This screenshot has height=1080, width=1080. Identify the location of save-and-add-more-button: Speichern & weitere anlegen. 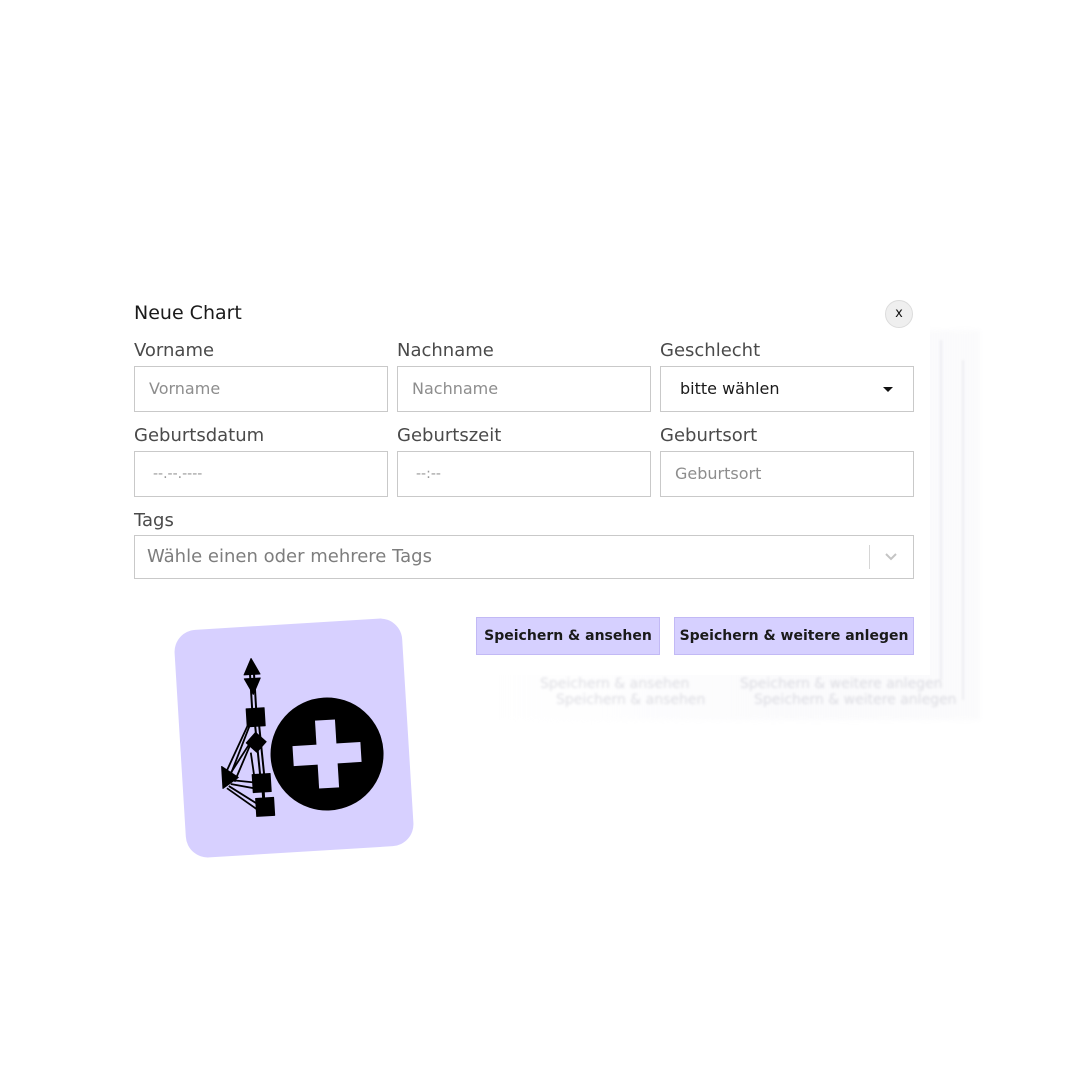
(794, 636).